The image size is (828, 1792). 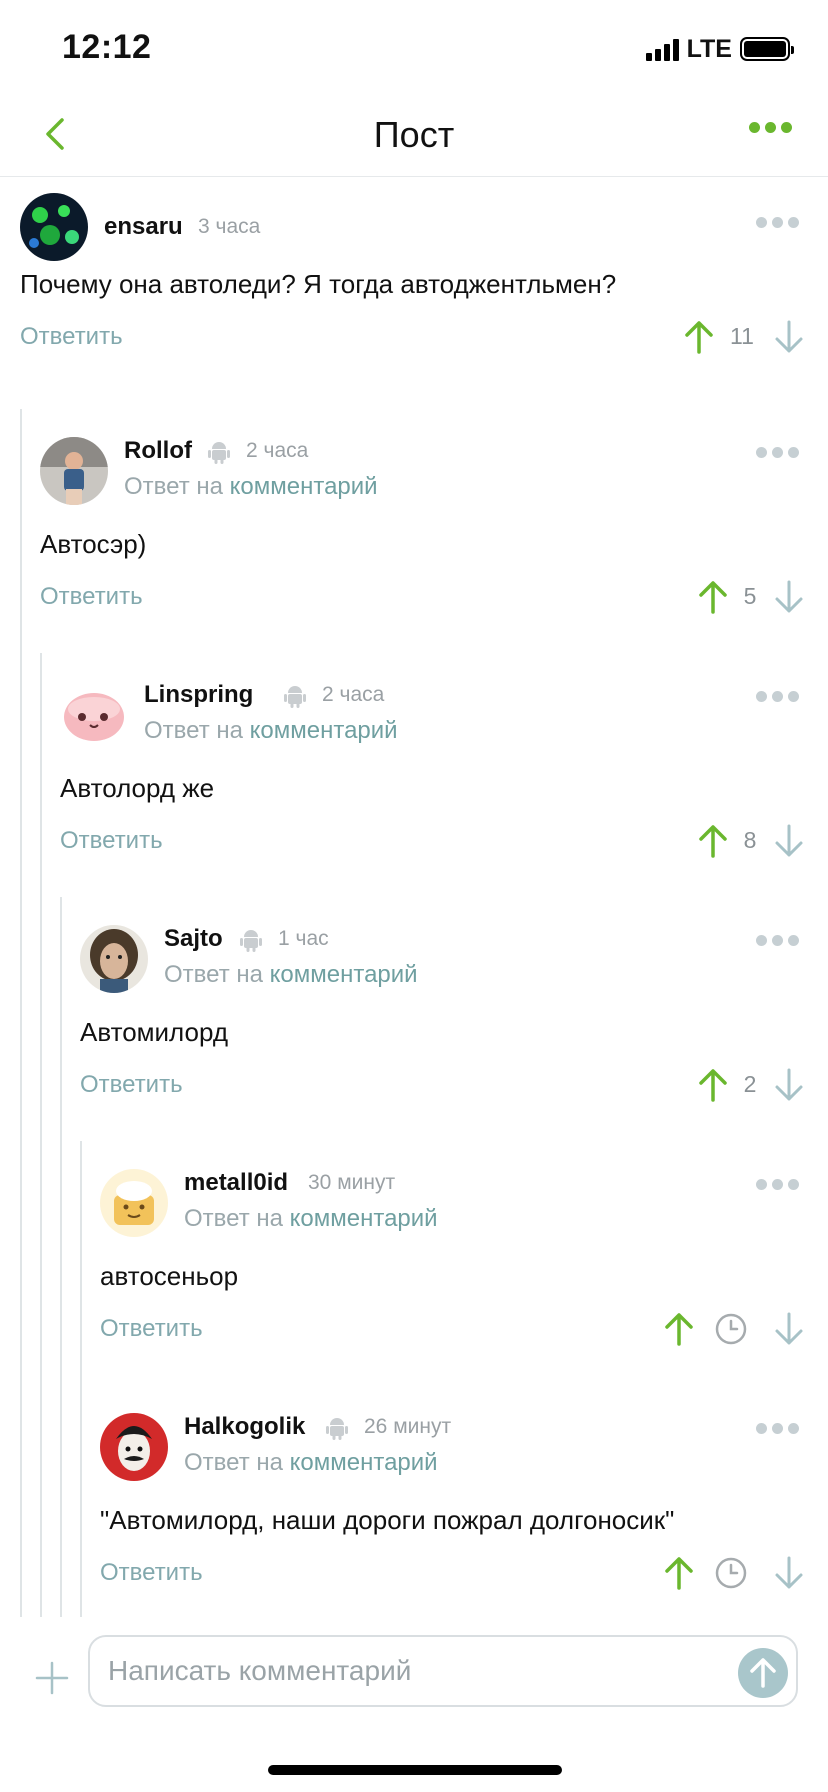 I want to click on status-time: 12:12, so click(x=107, y=47).